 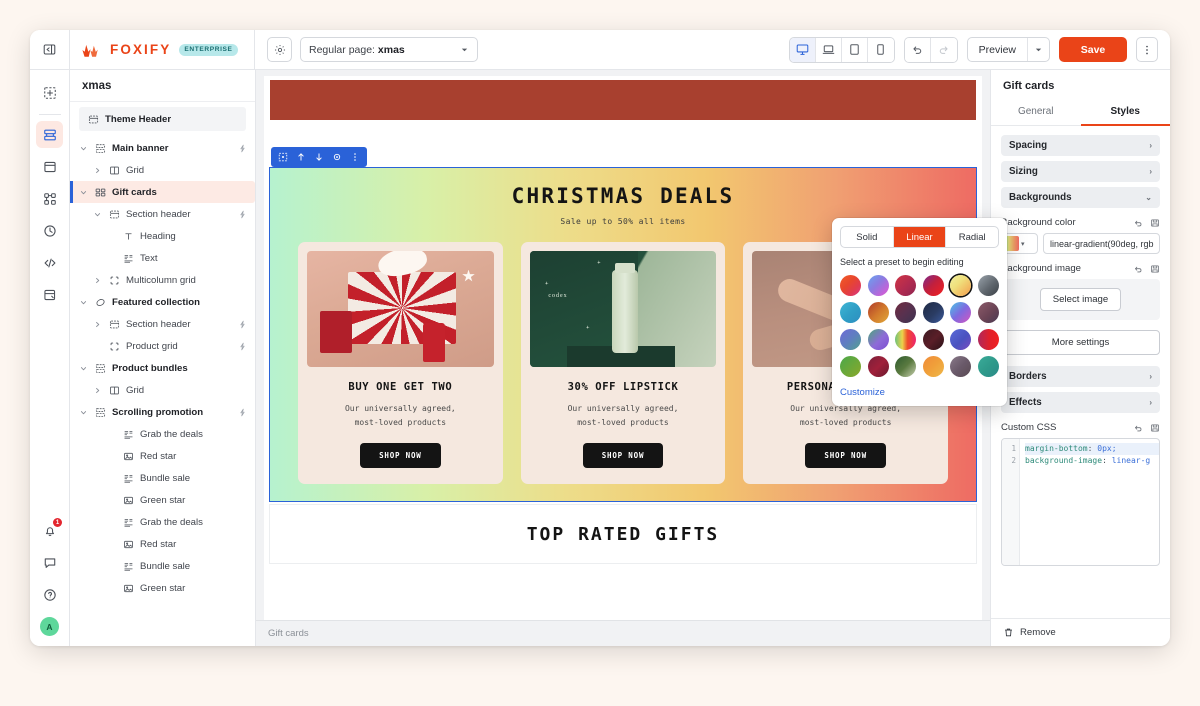 I want to click on tree-item-product-grid: Product grid, so click(x=162, y=346).